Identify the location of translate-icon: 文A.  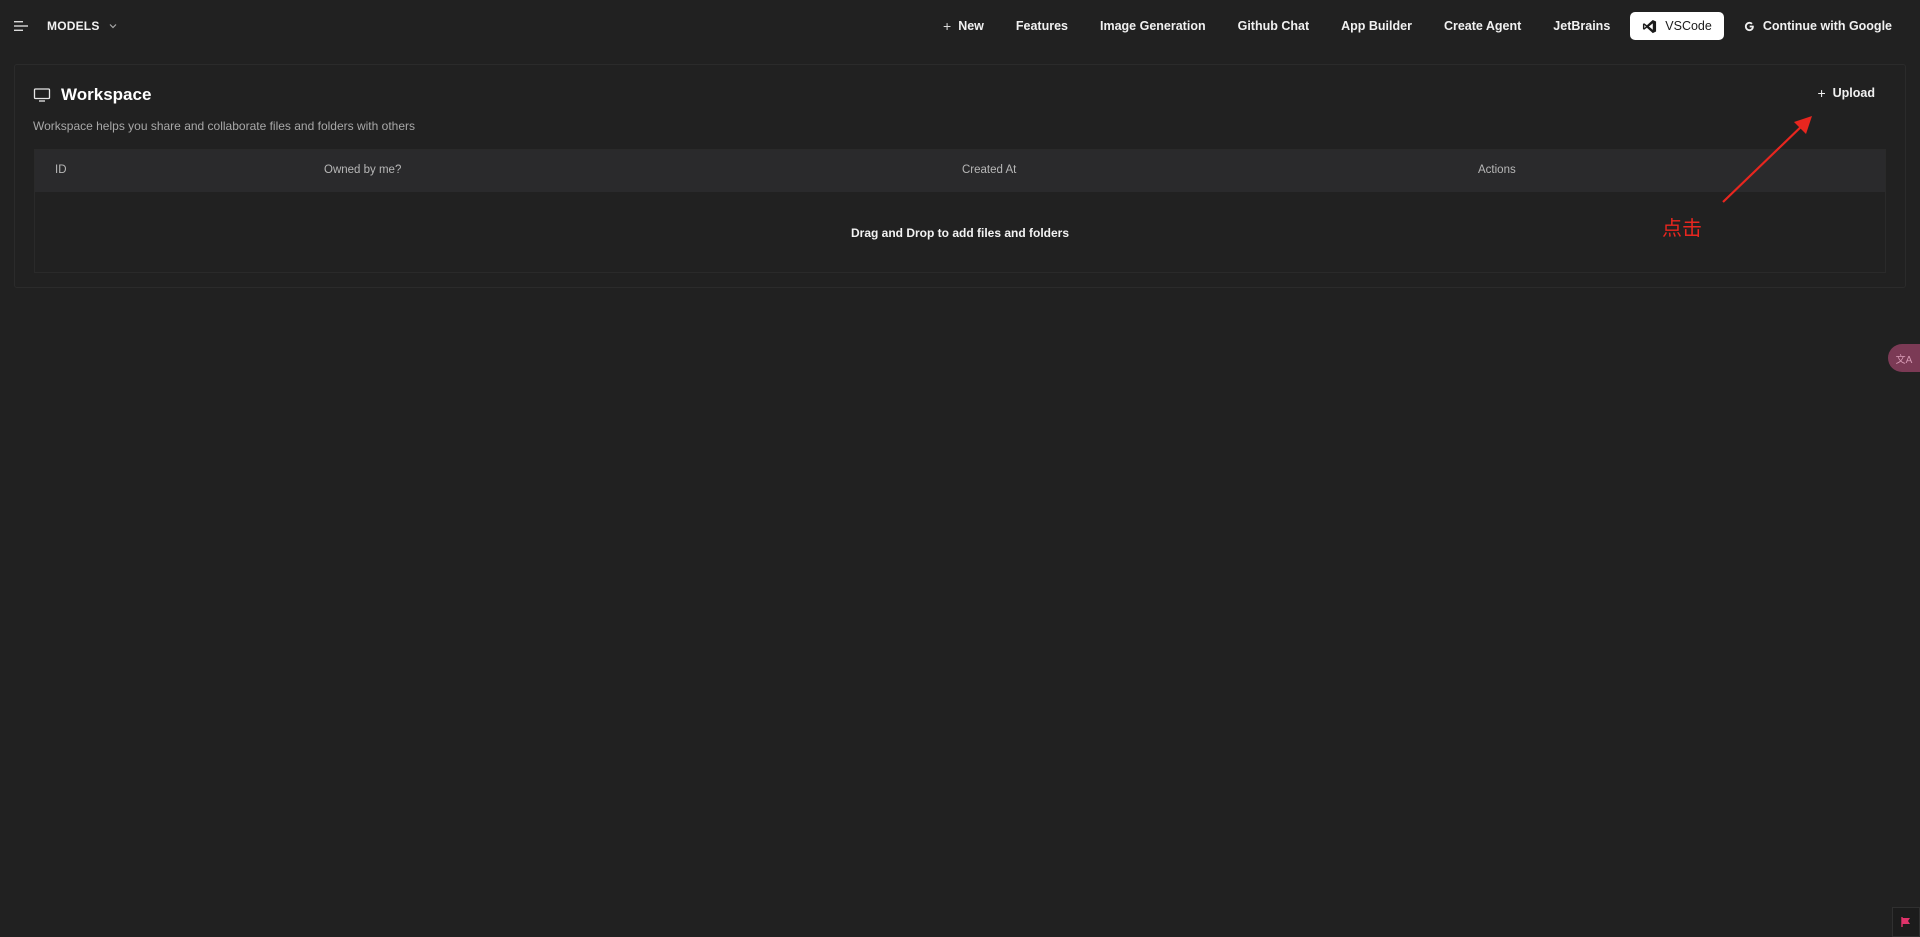
(1904, 360).